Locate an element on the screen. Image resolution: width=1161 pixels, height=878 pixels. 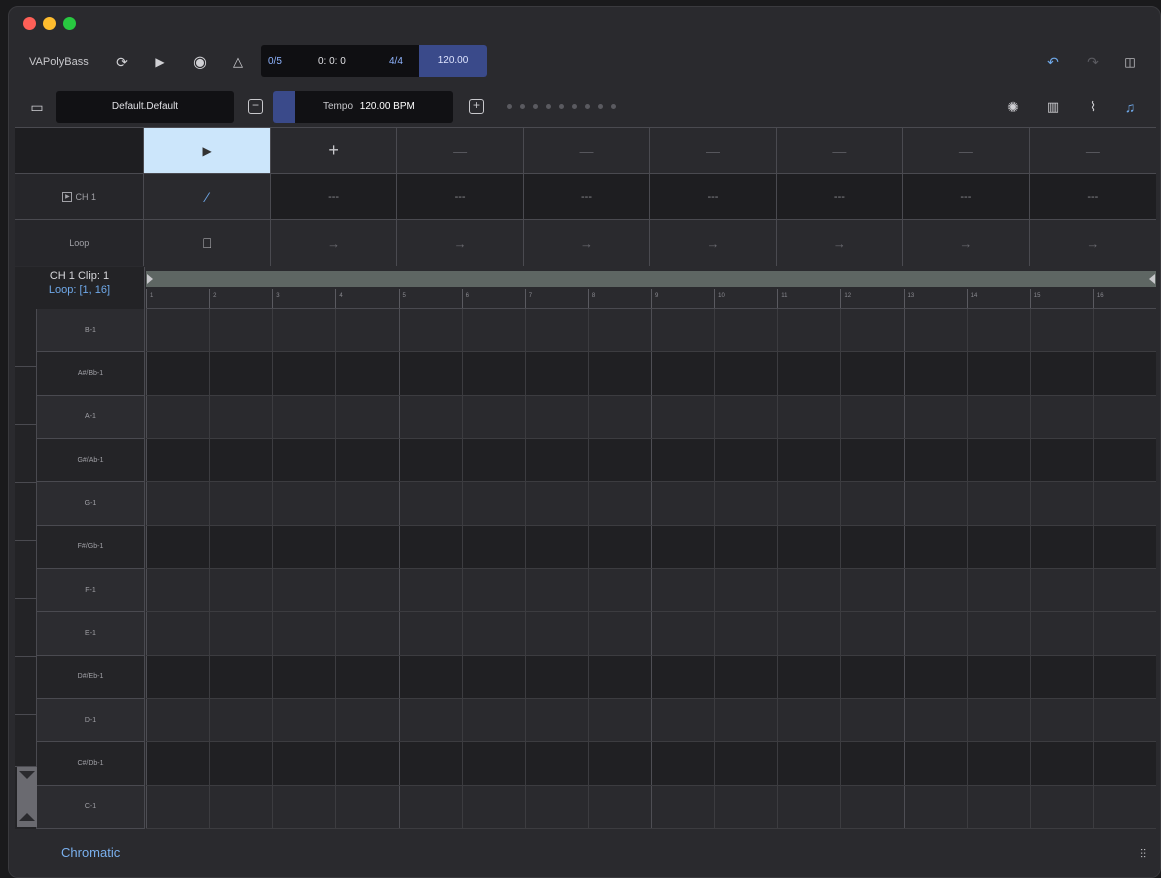
note-label: G-1 is located at coordinates (91, 504).